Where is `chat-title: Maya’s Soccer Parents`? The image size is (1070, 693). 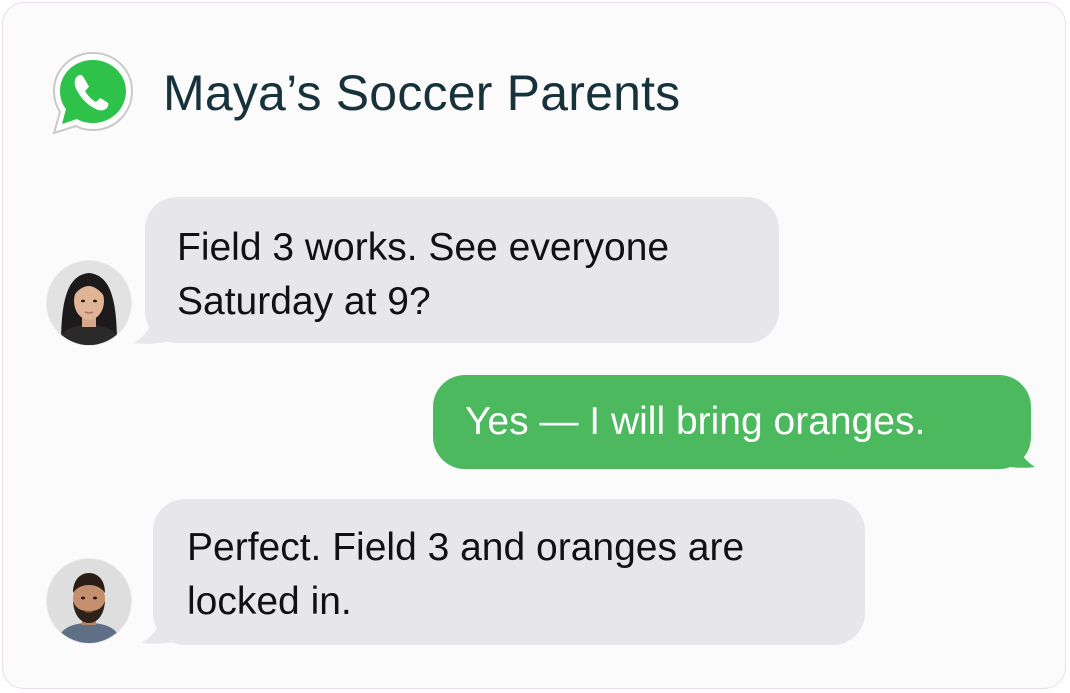 chat-title: Maya’s Soccer Parents is located at coordinates (422, 93).